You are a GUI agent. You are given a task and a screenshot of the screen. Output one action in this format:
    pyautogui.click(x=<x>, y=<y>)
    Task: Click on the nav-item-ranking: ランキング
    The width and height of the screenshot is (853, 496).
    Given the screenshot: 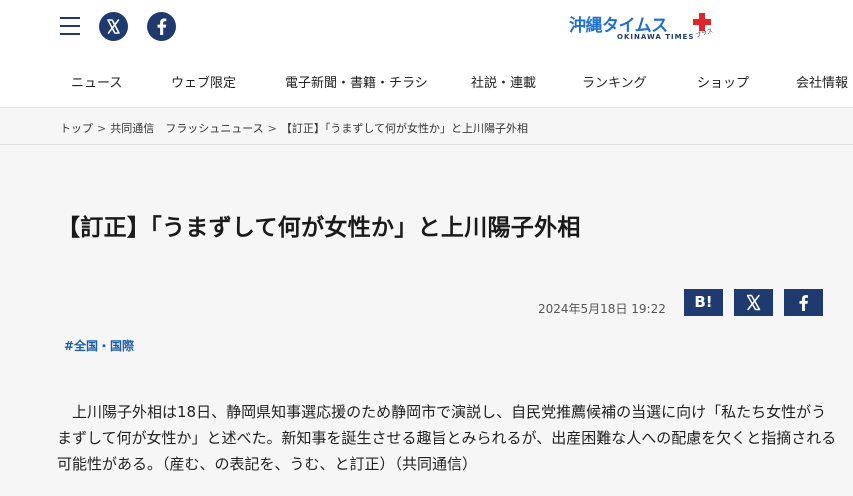 What is the action you would take?
    pyautogui.click(x=614, y=81)
    